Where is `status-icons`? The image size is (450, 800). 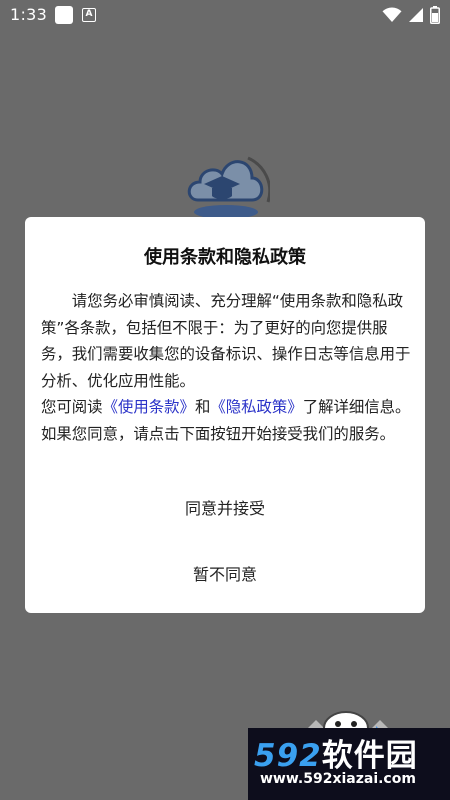
status-icons is located at coordinates (411, 15).